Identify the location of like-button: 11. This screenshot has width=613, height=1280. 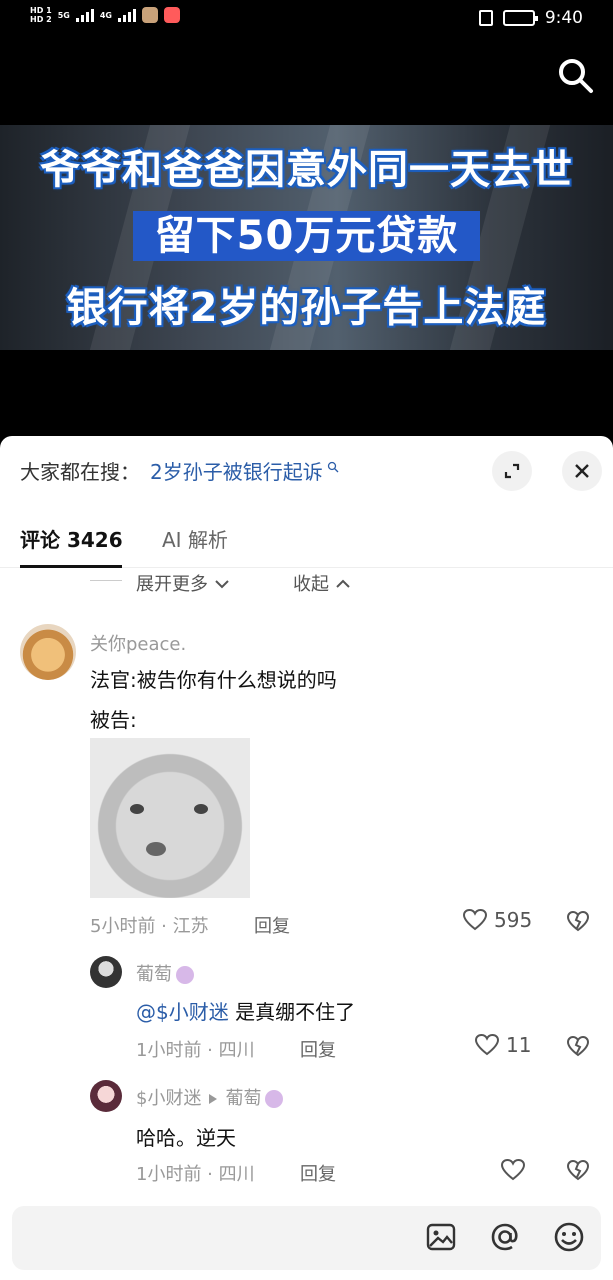
(502, 1045).